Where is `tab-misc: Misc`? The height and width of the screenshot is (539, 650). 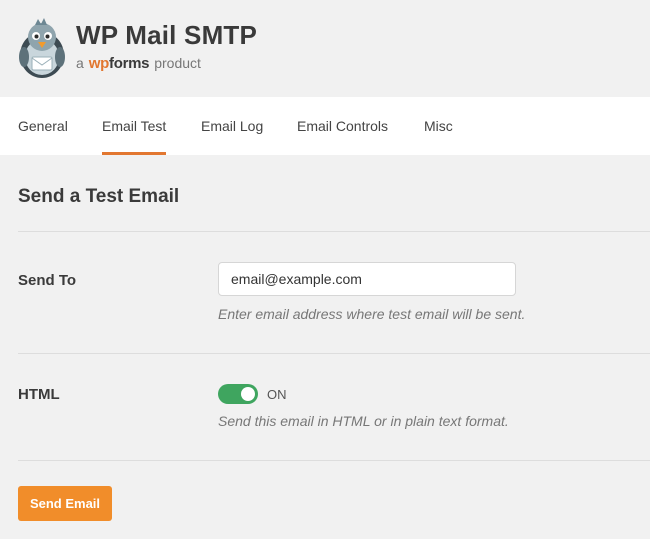 tab-misc: Misc is located at coordinates (438, 126).